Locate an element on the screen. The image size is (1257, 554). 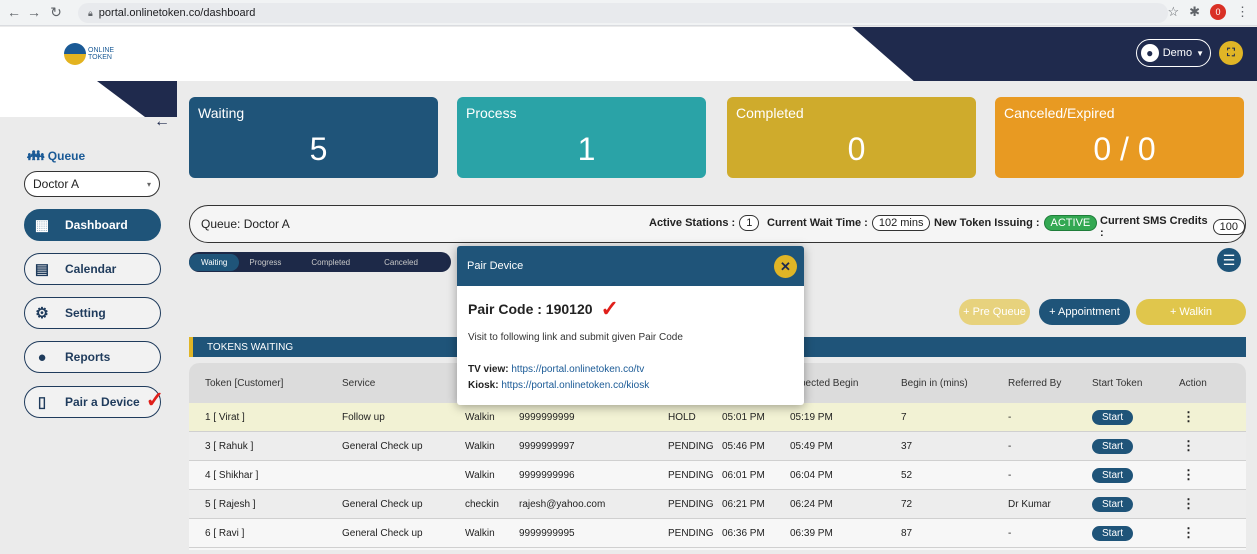
queue-label-text: Queue is located at coordinates (66, 155).